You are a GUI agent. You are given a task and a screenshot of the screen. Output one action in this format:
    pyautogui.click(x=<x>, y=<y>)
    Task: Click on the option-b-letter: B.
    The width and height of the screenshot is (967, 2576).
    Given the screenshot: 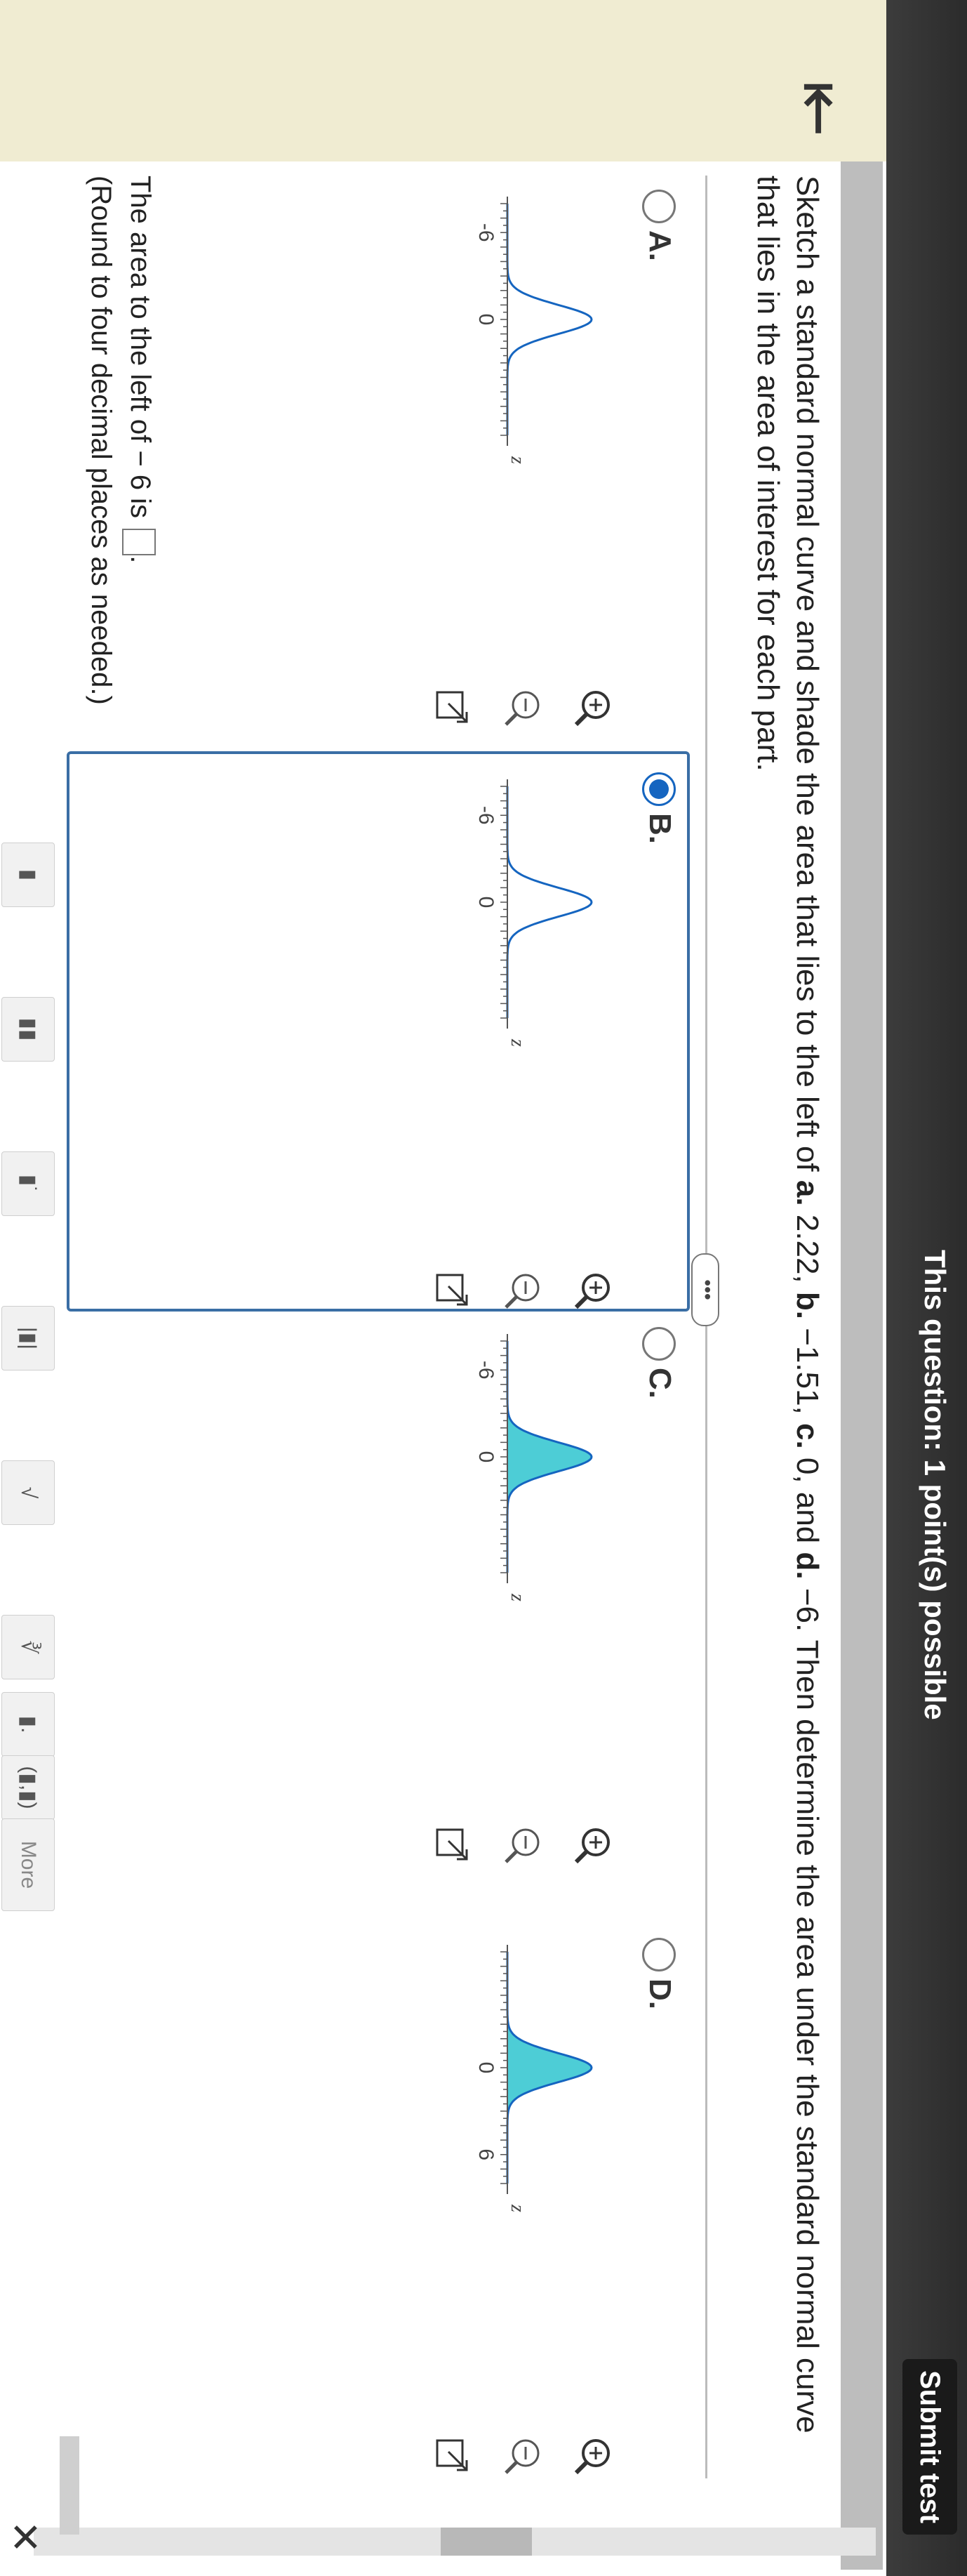 What is the action you would take?
    pyautogui.click(x=660, y=828)
    